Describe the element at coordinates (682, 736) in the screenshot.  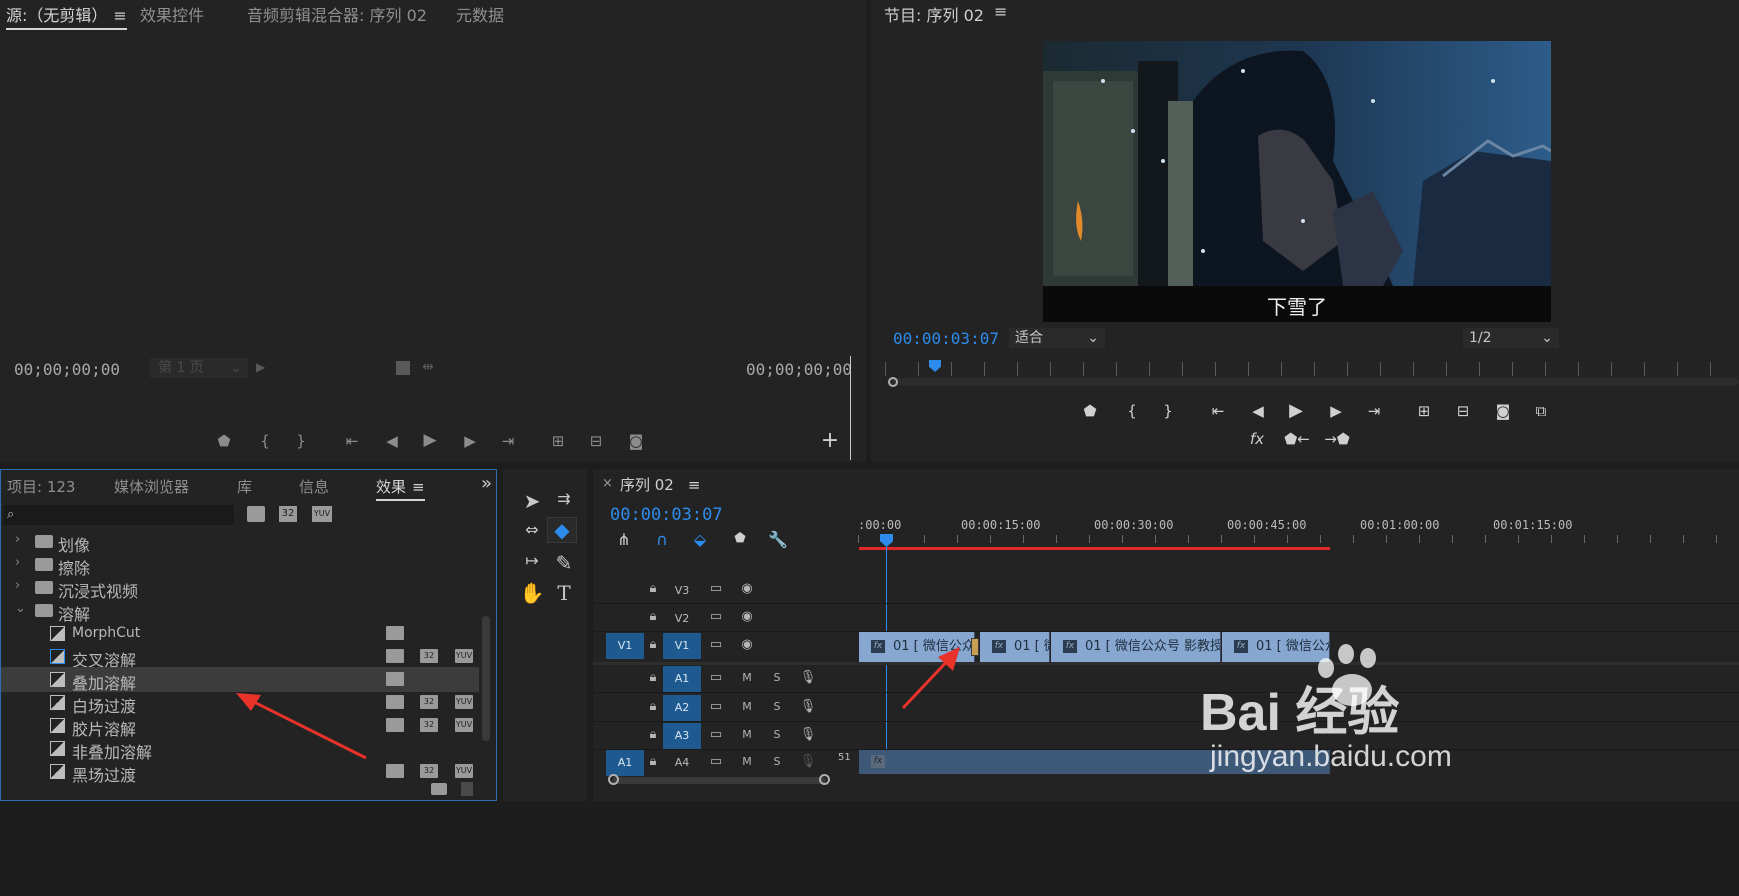
I see `track-name: A3` at that location.